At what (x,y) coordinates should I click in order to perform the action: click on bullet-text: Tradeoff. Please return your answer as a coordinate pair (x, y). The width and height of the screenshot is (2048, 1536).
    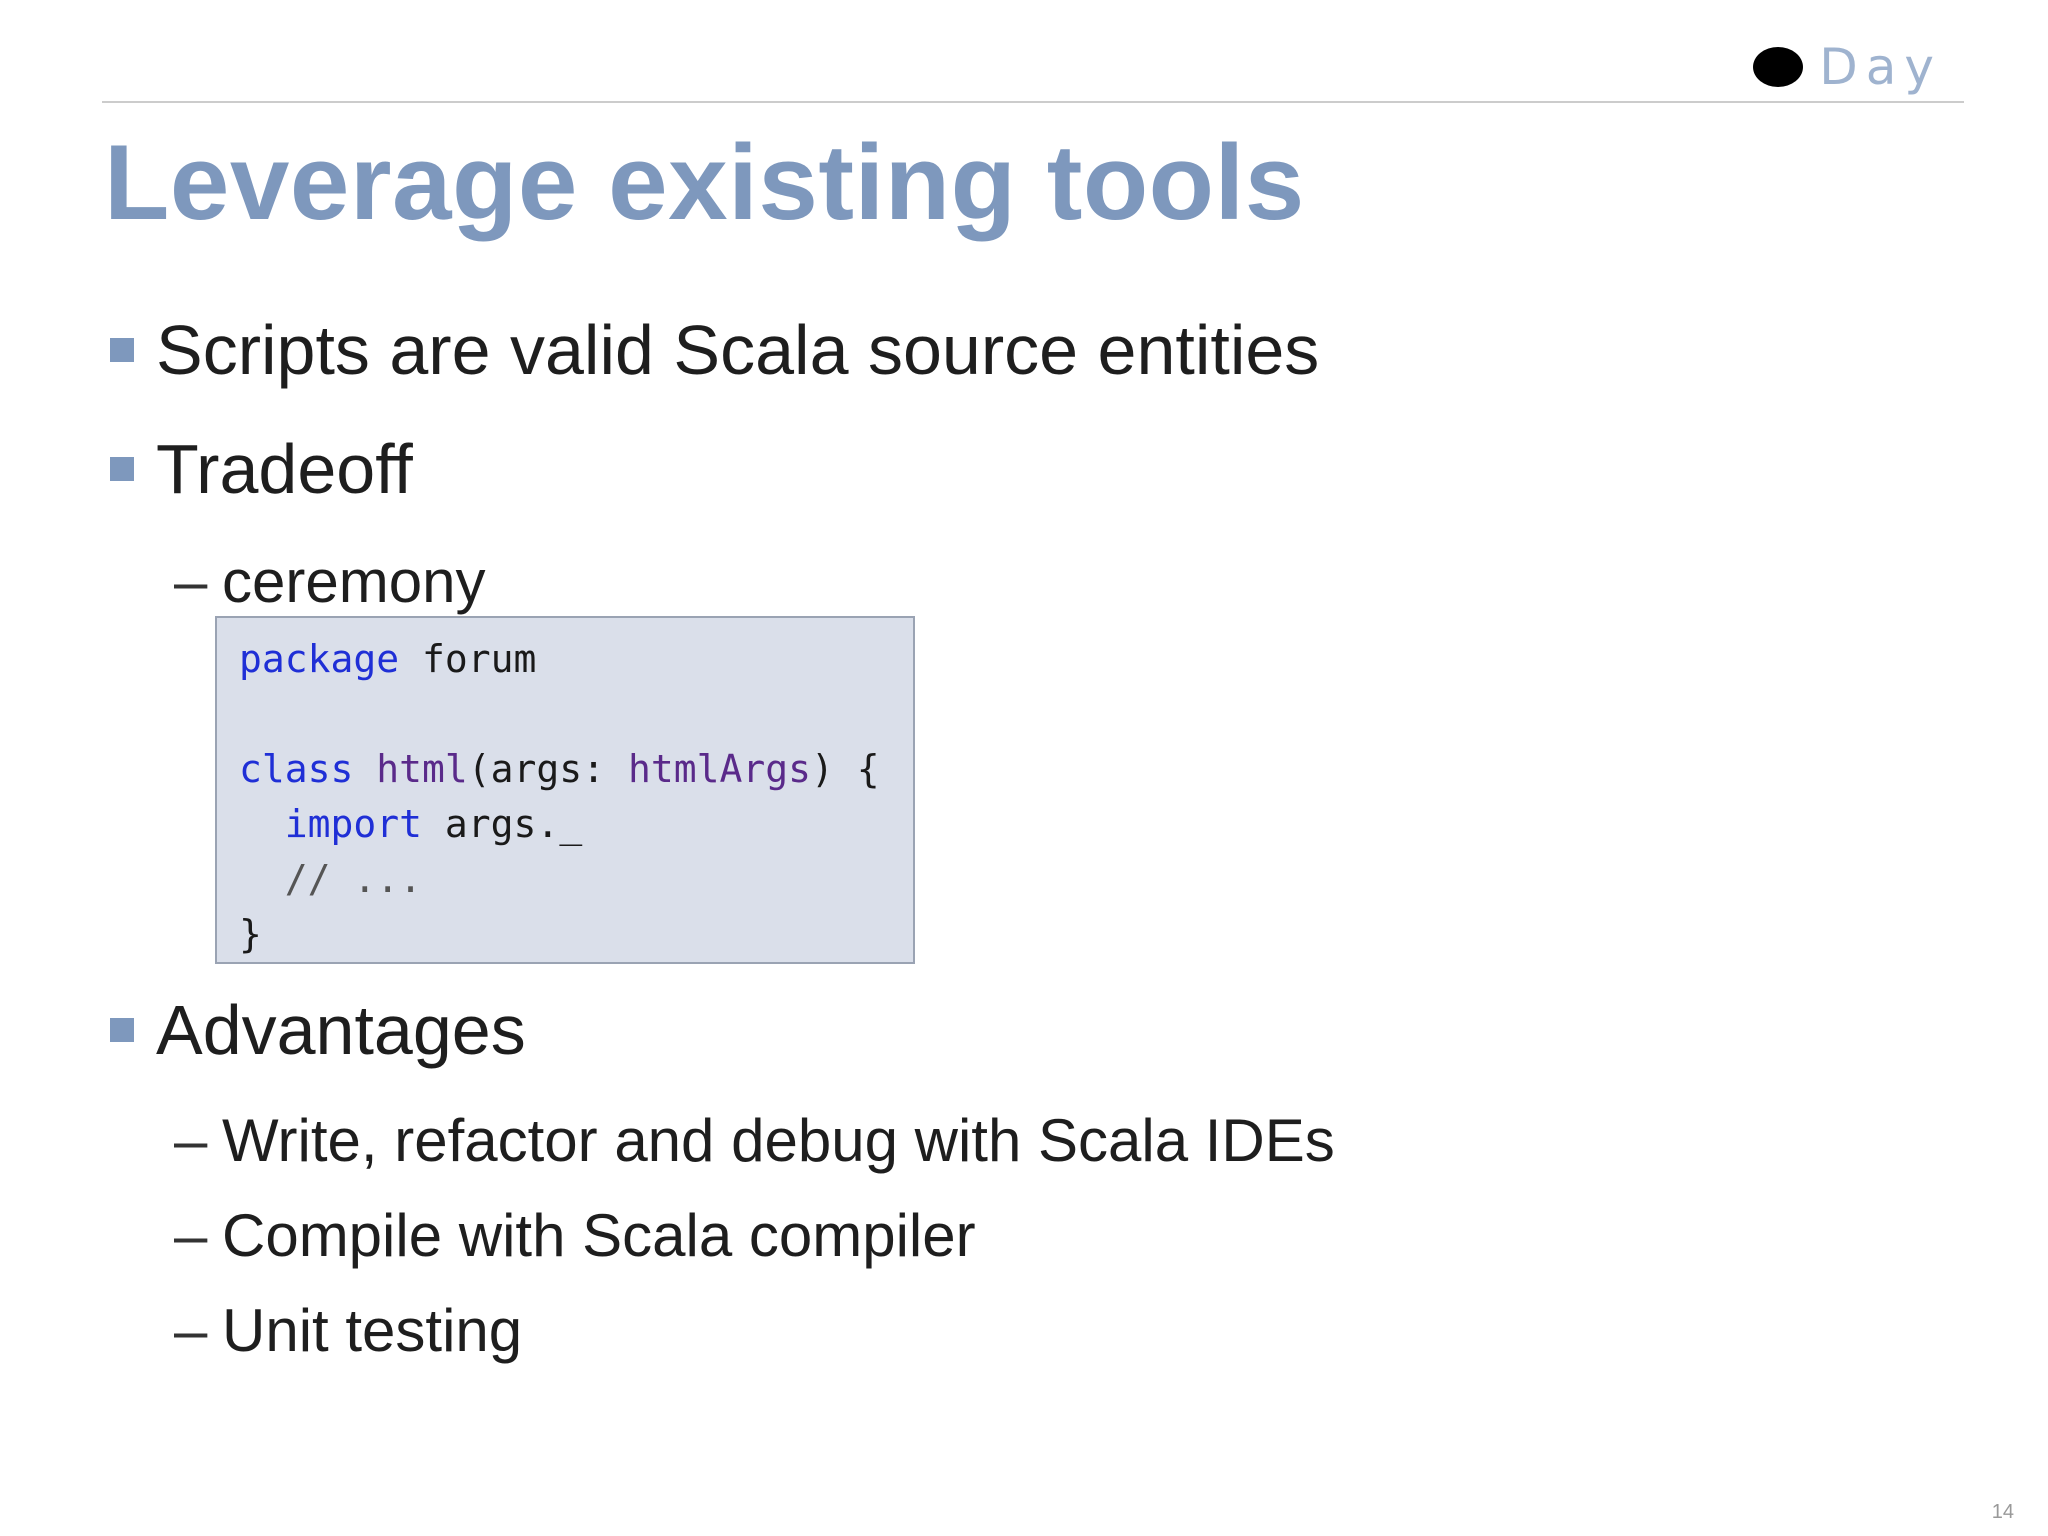
    Looking at the image, I should click on (284, 469).